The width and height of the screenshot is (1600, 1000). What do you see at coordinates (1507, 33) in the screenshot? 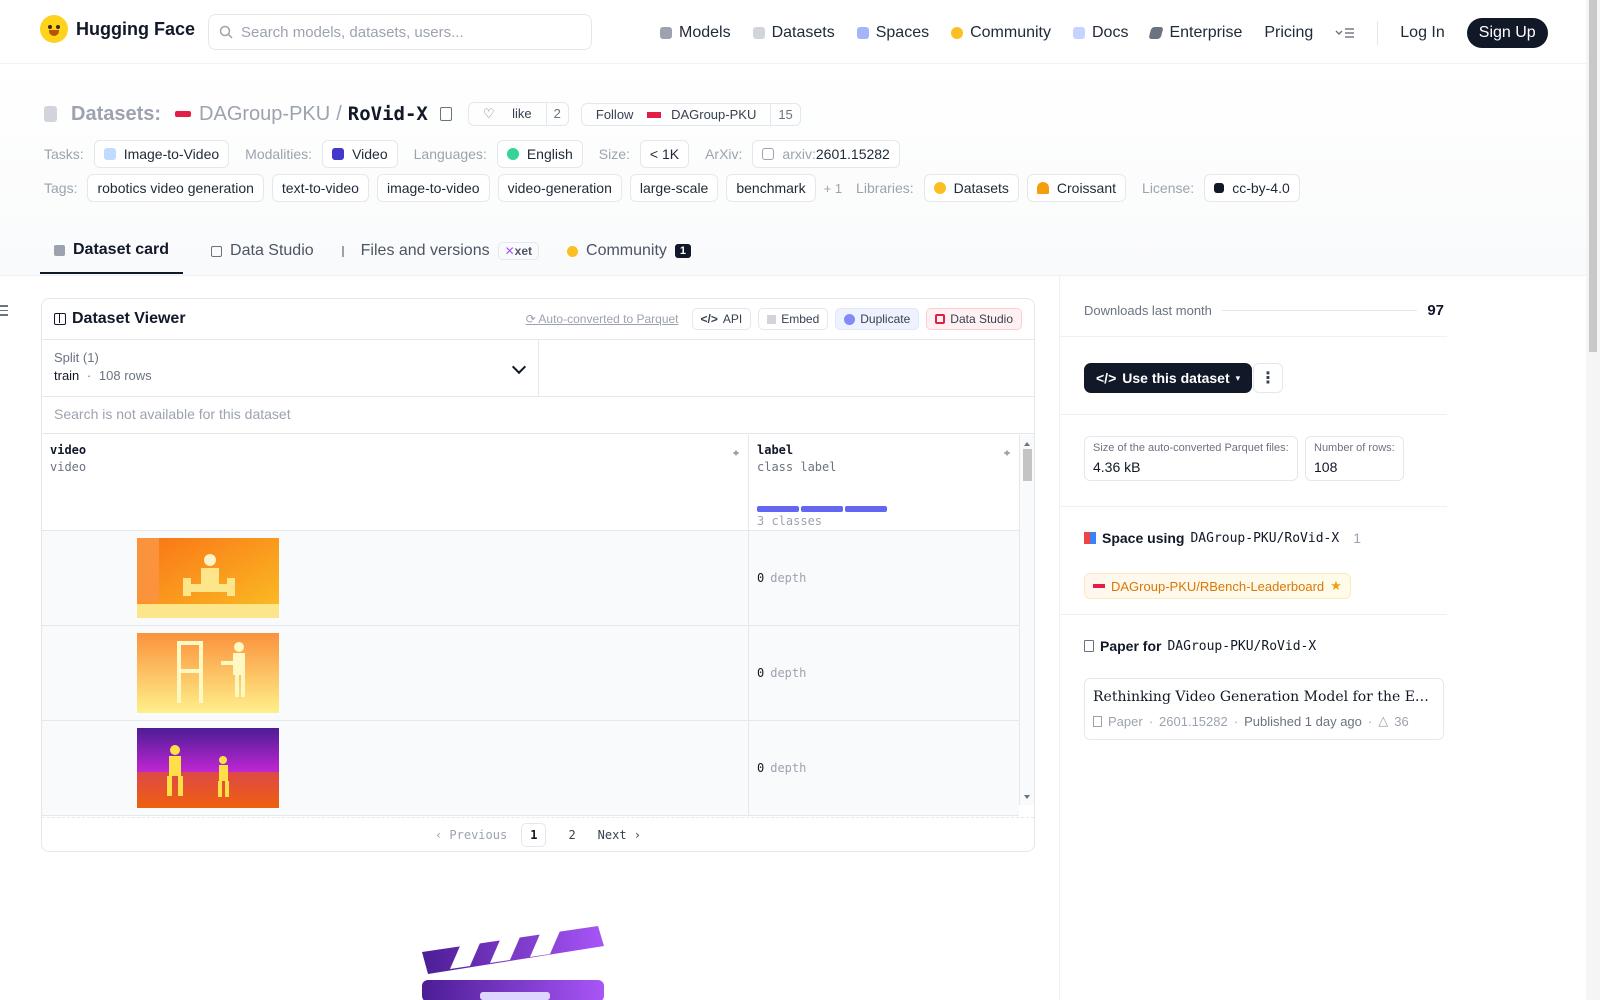
I see `signup-button: Sign Up` at bounding box center [1507, 33].